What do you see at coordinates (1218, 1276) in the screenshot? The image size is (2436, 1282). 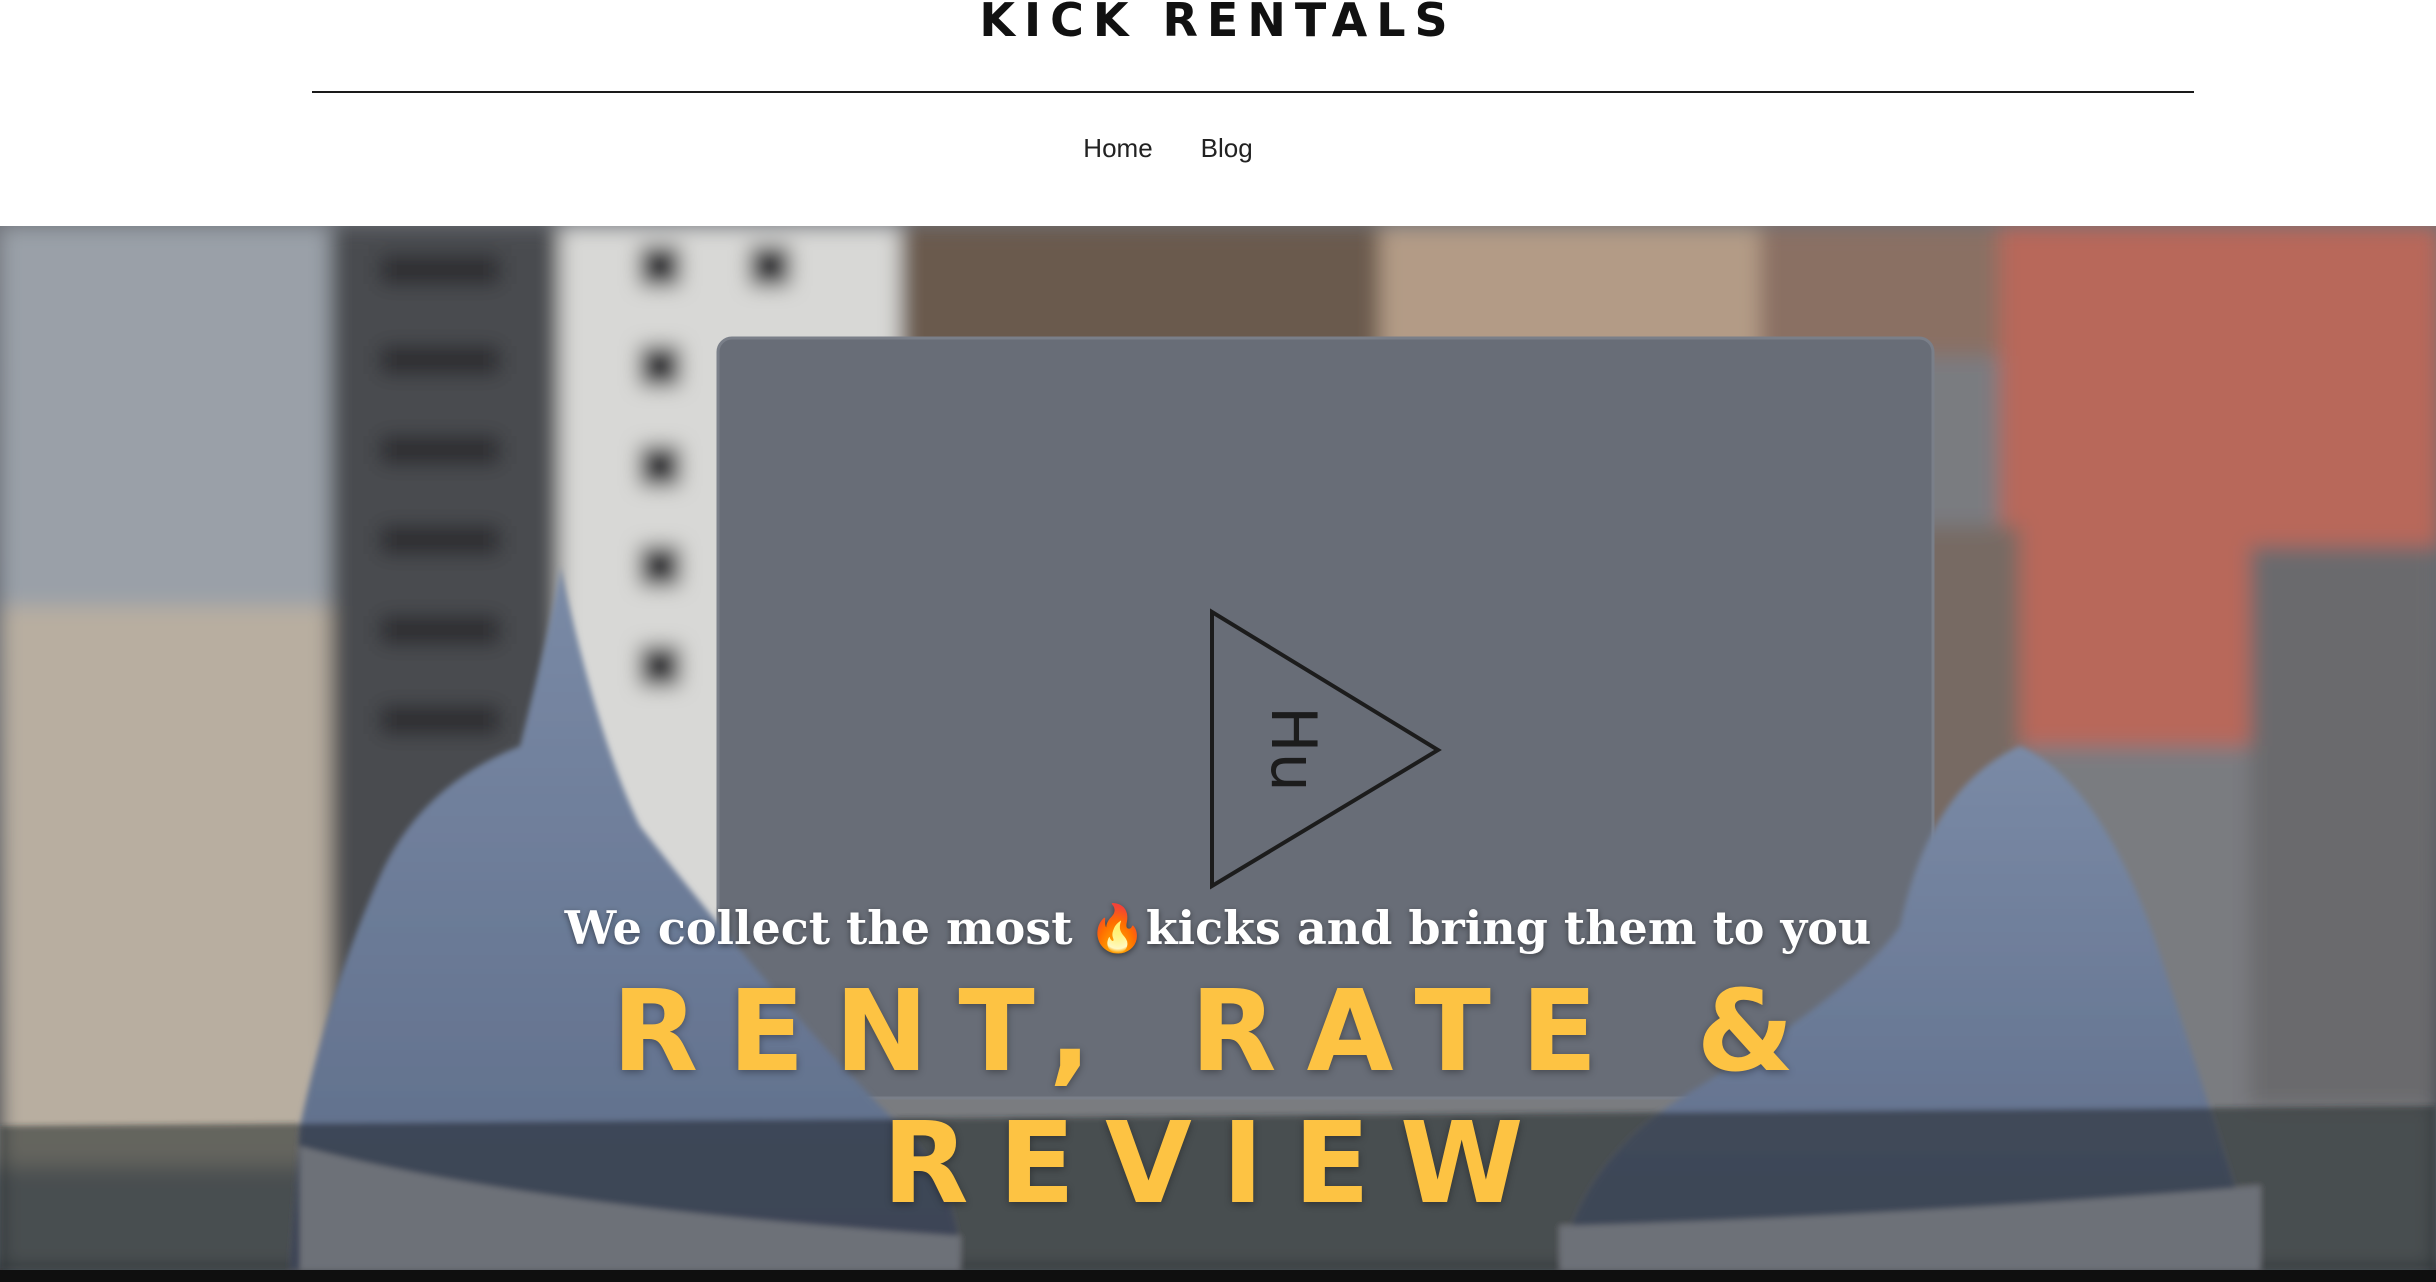 I see `bottom-edge-bar` at bounding box center [1218, 1276].